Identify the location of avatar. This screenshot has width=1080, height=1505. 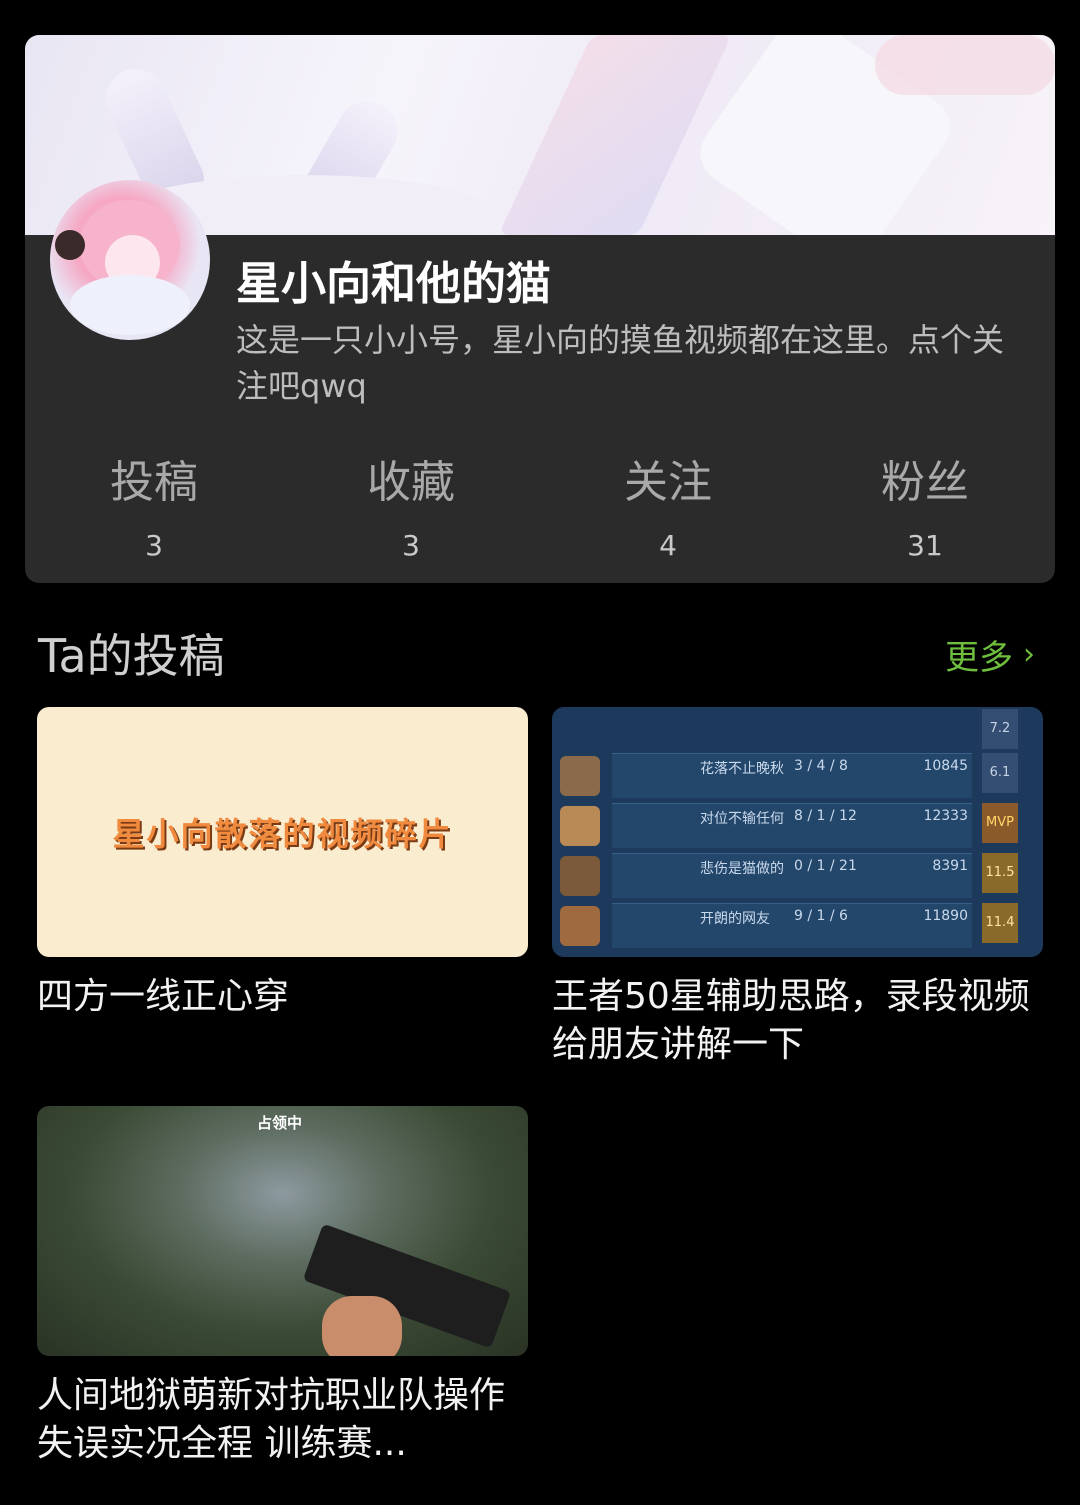
(130, 260).